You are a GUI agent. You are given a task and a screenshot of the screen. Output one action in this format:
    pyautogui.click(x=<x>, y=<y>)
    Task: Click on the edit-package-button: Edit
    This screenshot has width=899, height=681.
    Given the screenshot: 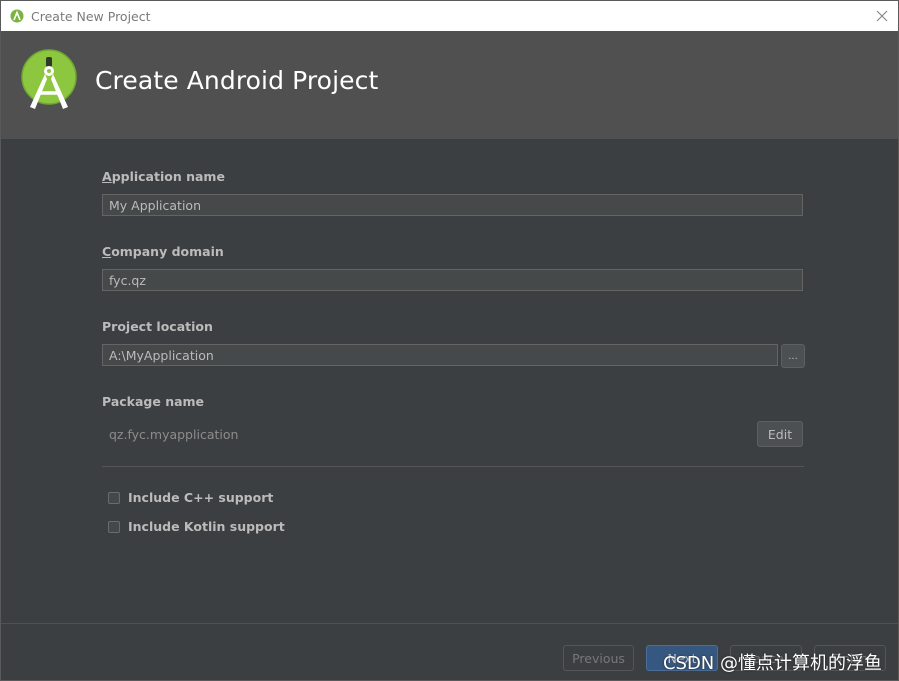 What is the action you would take?
    pyautogui.click(x=780, y=434)
    